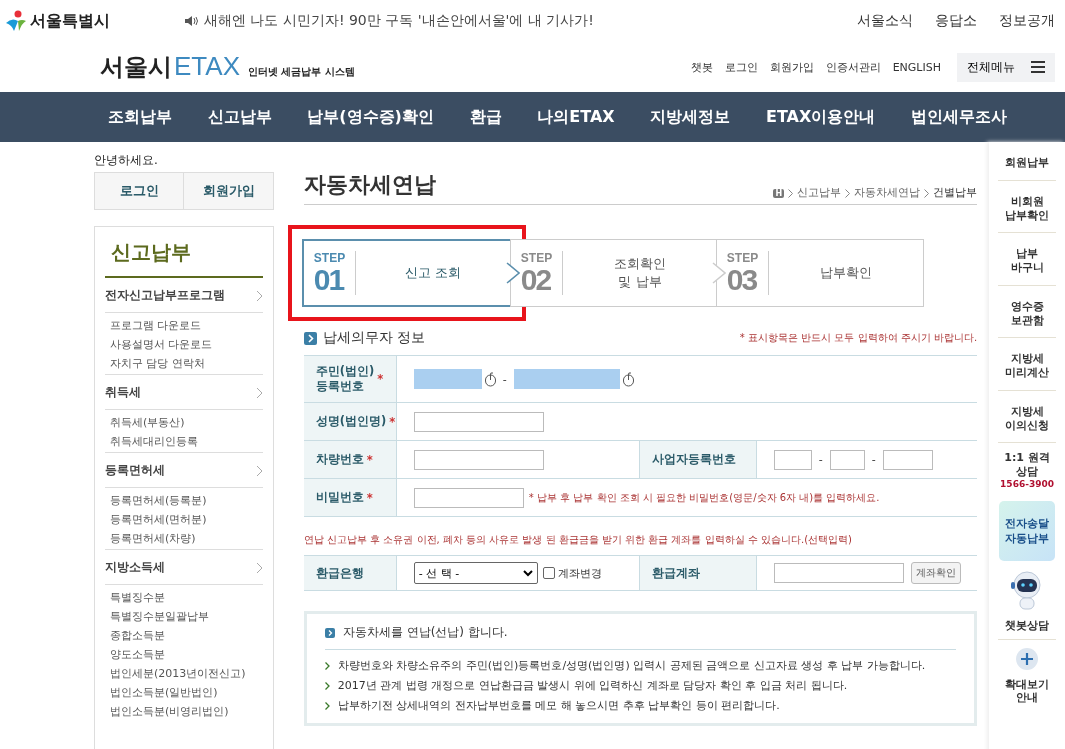  What do you see at coordinates (579, 573) in the screenshot?
I see `checkbox-label: 계좌변경` at bounding box center [579, 573].